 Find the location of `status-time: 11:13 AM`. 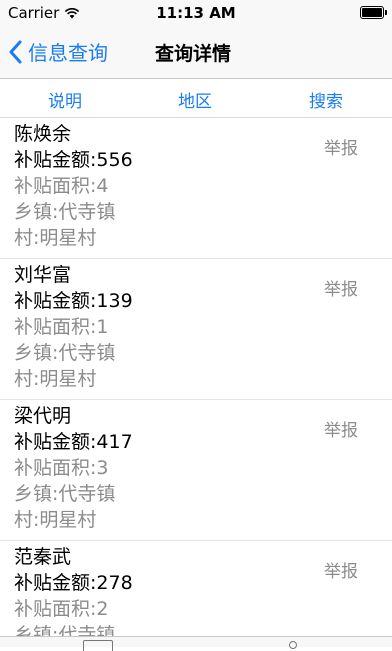

status-time: 11:13 AM is located at coordinates (196, 13).